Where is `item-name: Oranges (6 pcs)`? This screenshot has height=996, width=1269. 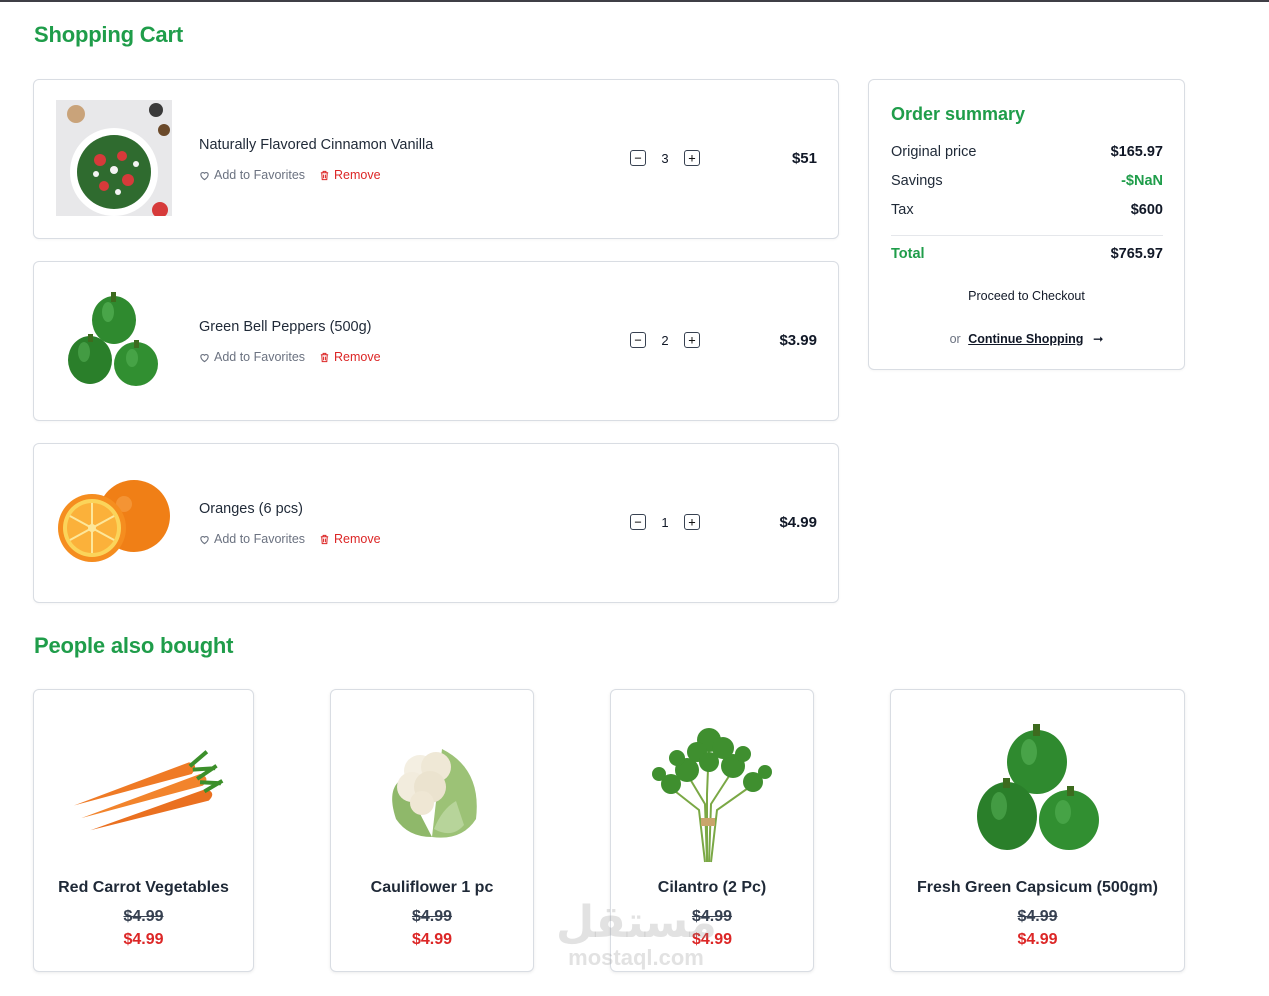 item-name: Oranges (6 pcs) is located at coordinates (251, 509).